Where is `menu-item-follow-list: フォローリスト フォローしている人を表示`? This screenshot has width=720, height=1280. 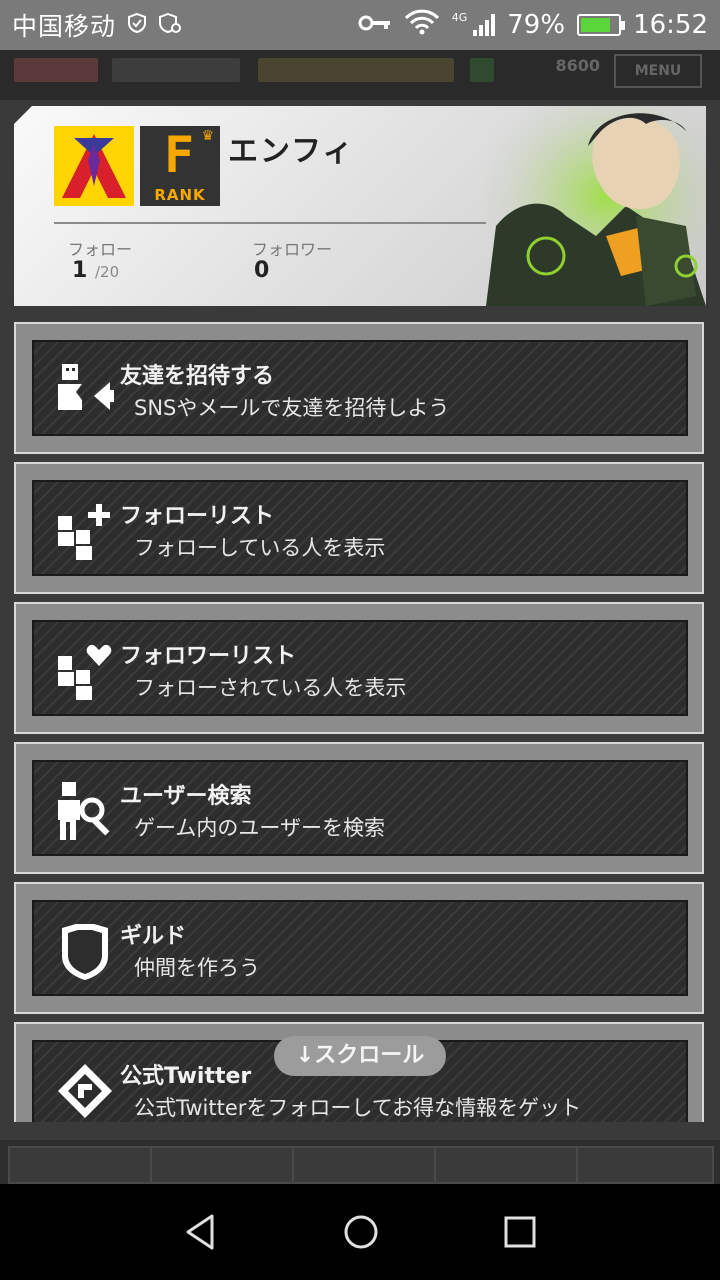 menu-item-follow-list: フォローリスト フォローしている人を表示 is located at coordinates (359, 528).